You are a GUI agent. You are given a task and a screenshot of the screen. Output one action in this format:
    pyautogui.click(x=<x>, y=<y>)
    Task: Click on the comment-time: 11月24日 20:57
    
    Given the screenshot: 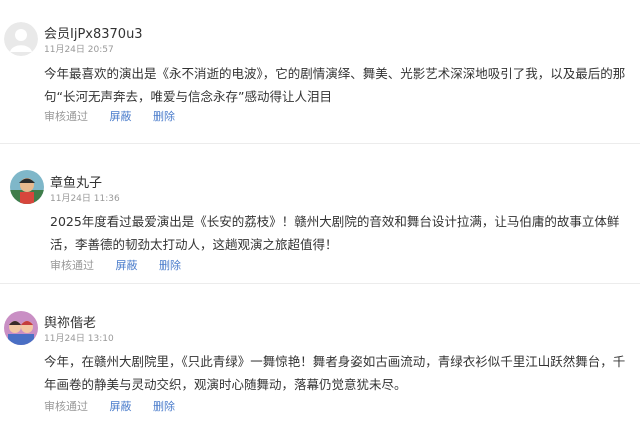 What is the action you would take?
    pyautogui.click(x=79, y=50)
    